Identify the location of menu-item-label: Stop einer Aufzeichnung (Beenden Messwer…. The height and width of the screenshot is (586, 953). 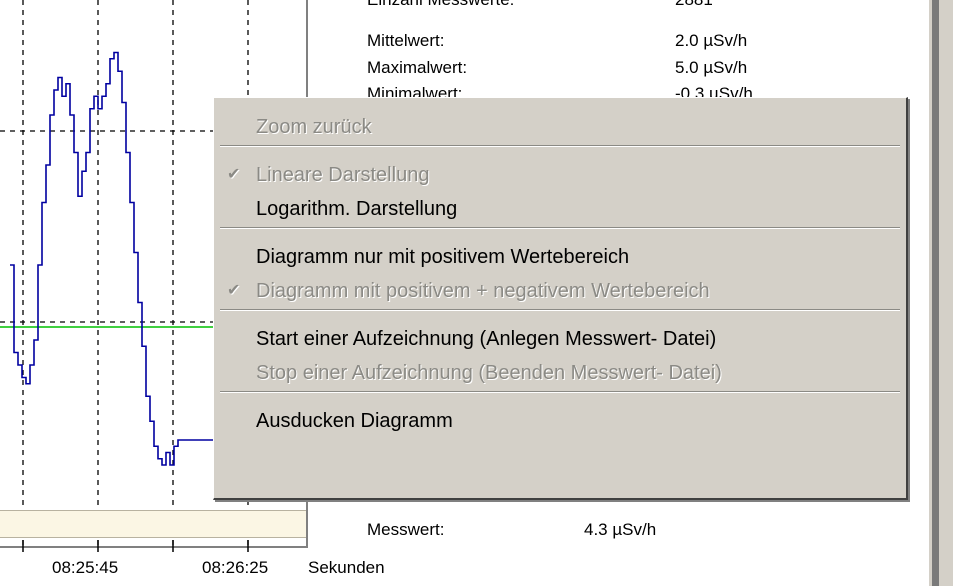
(489, 373).